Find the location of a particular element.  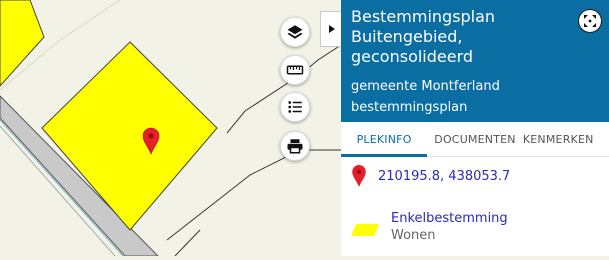

zone-value: Wonen is located at coordinates (413, 235).